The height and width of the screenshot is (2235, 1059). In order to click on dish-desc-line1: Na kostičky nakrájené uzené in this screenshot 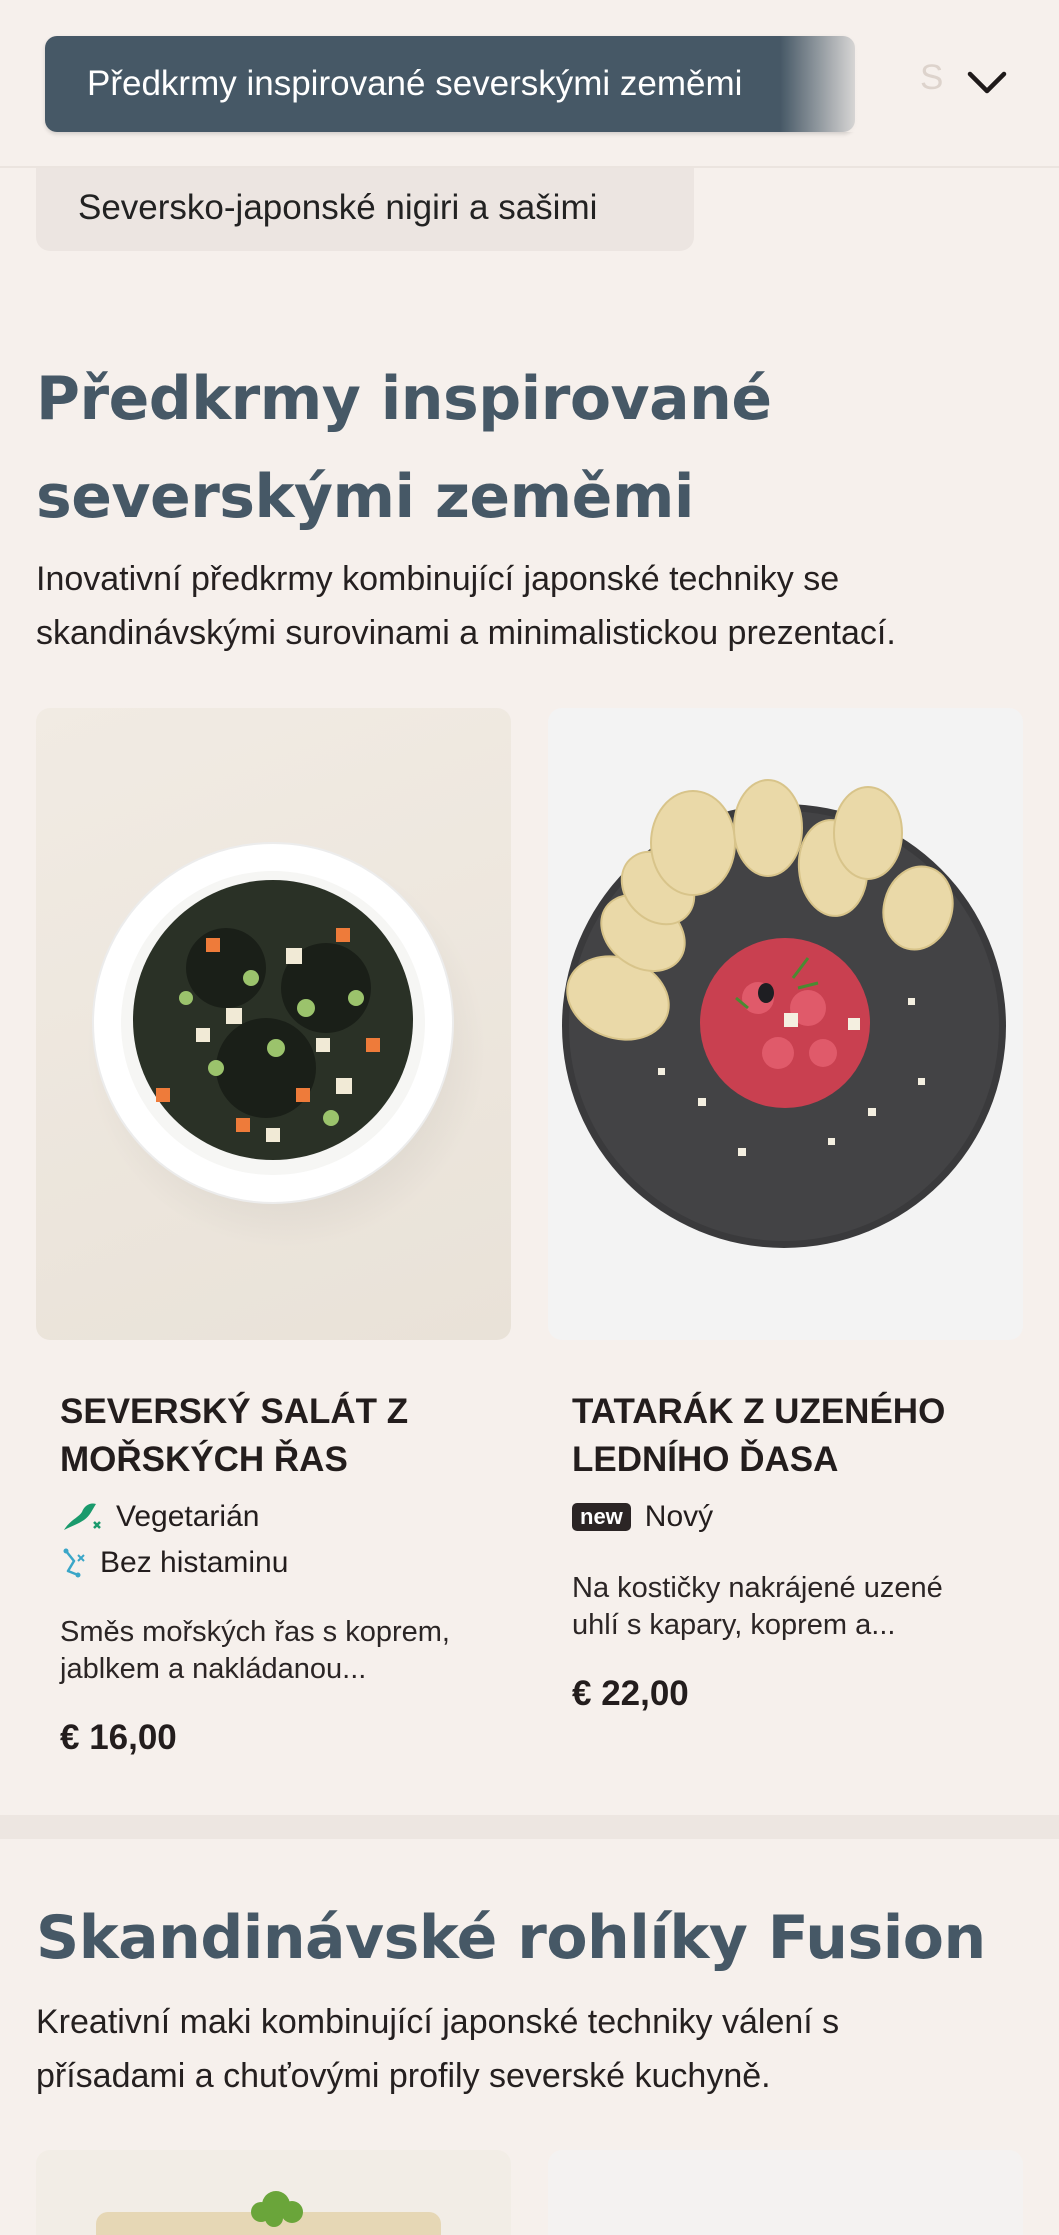, I will do `click(757, 1588)`.